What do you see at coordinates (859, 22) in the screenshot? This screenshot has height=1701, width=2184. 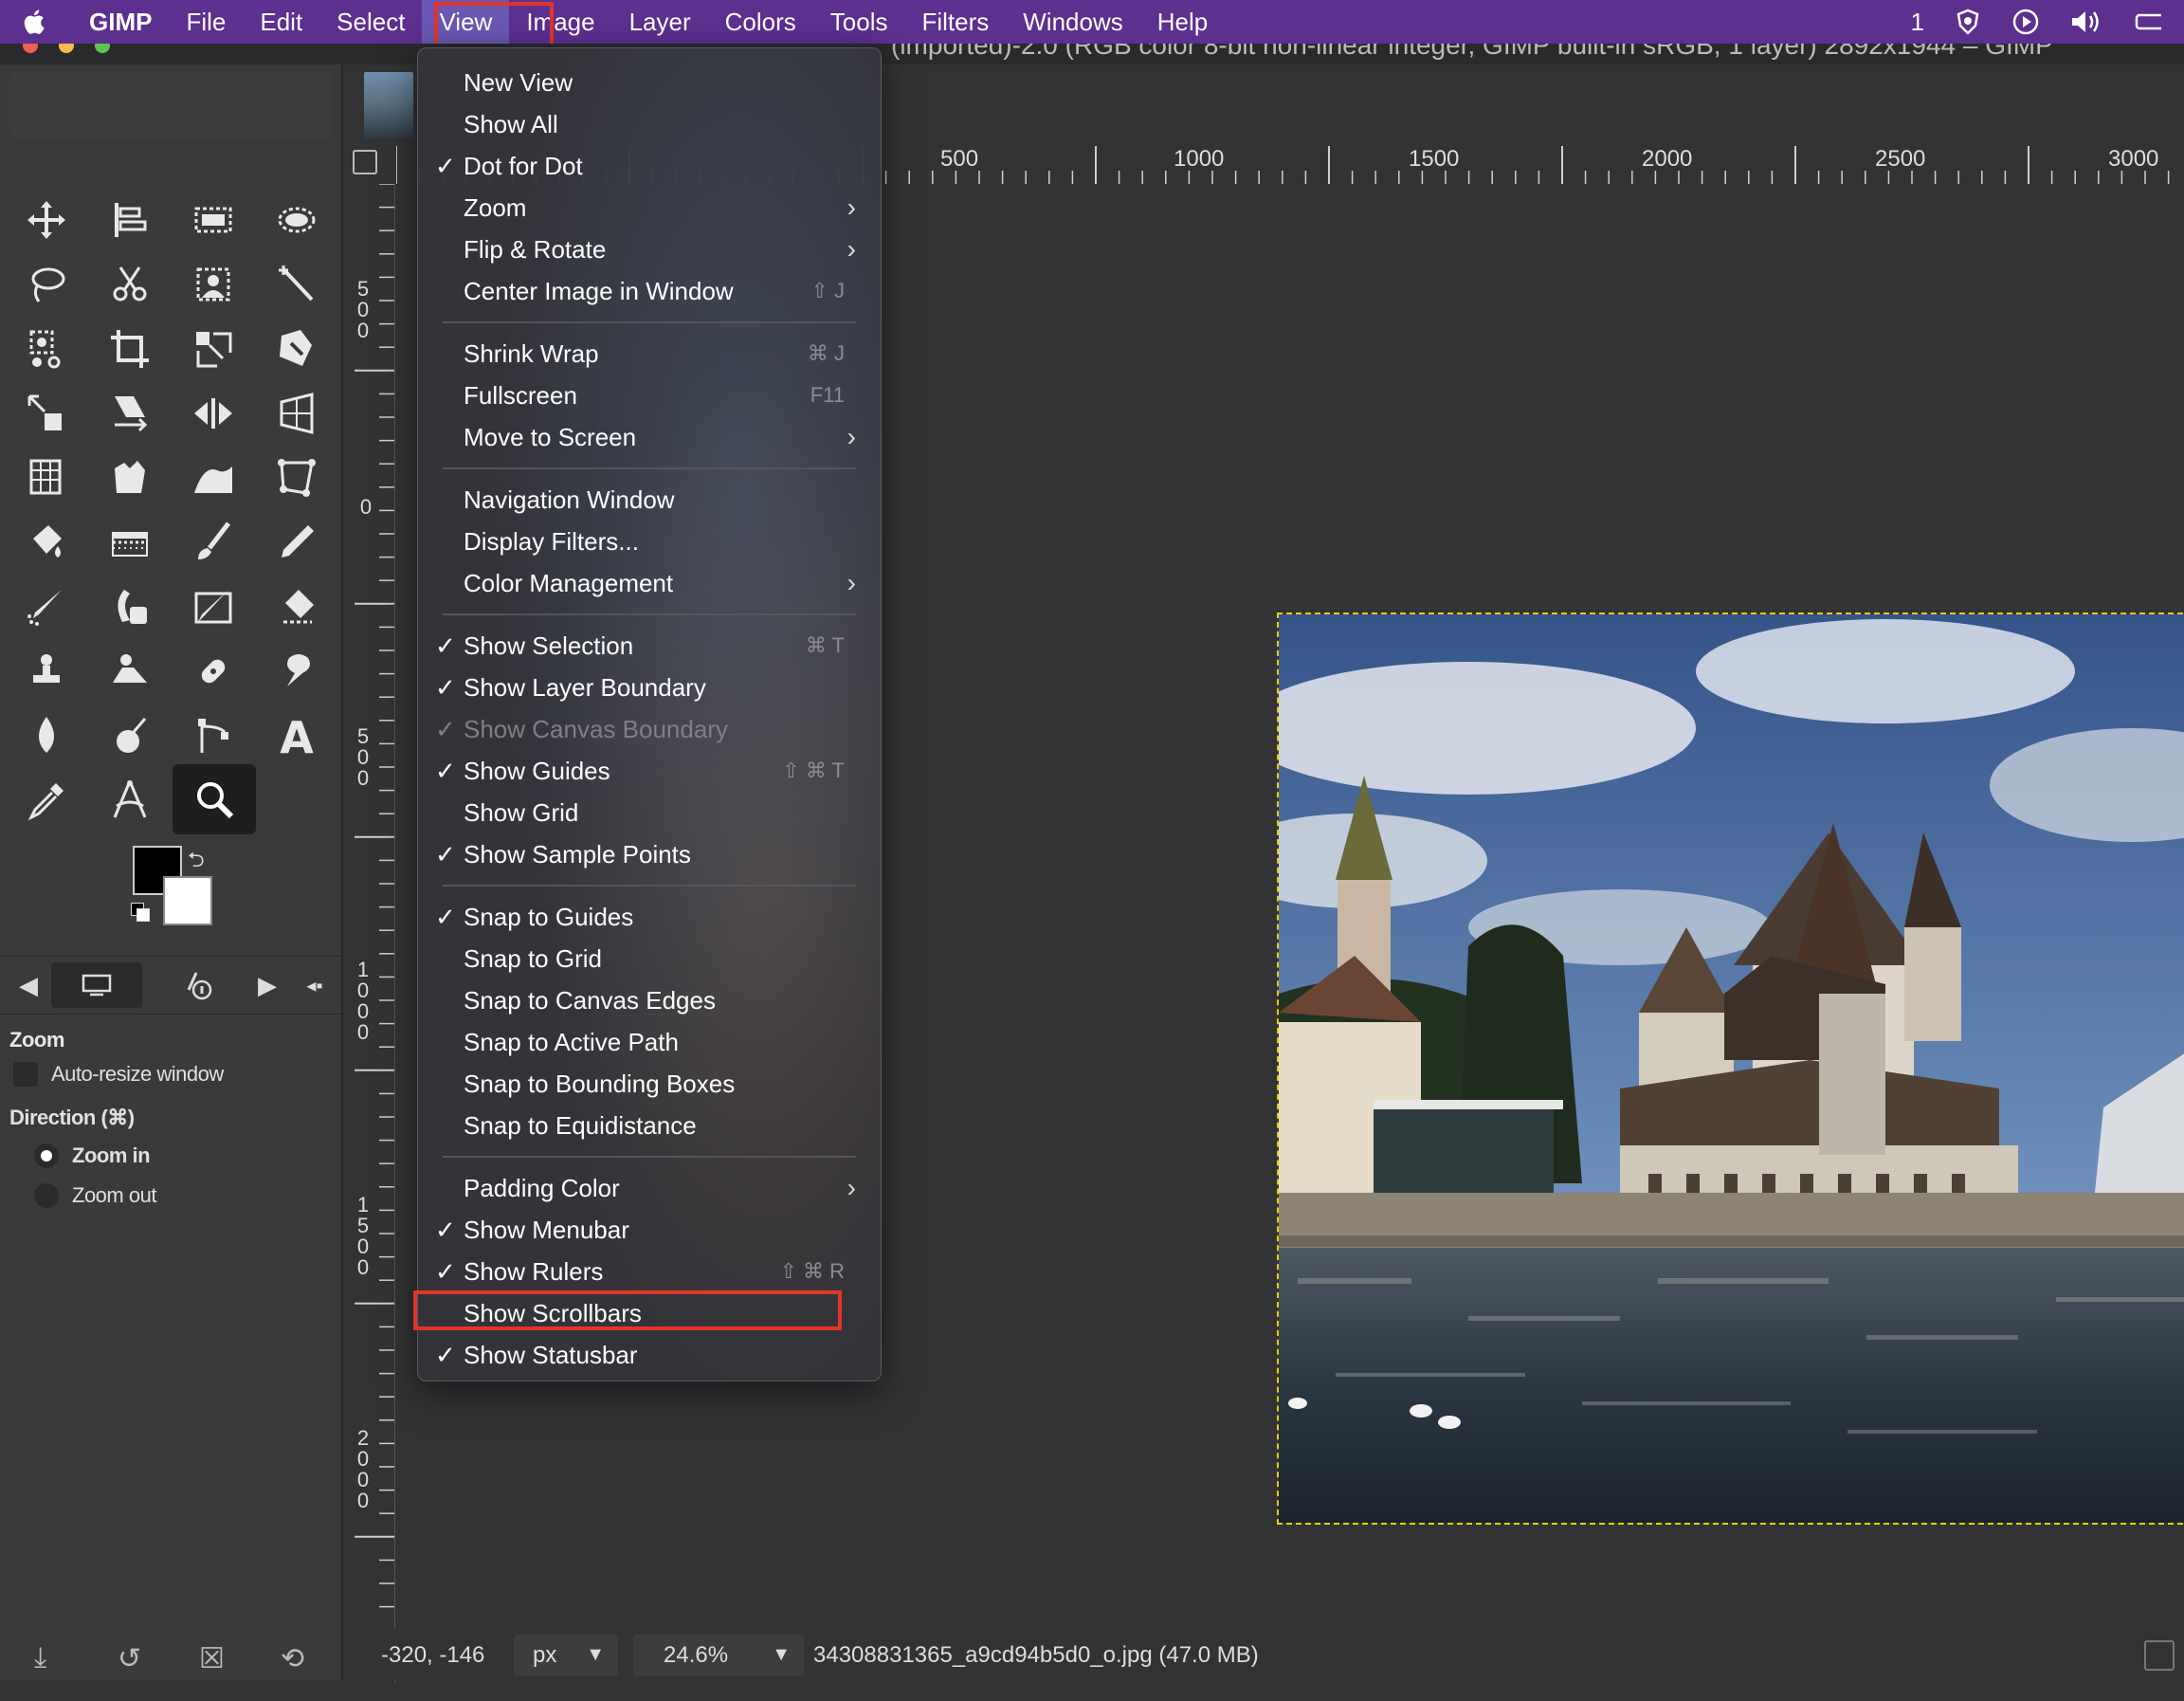 I see `menu-tools: Tools` at bounding box center [859, 22].